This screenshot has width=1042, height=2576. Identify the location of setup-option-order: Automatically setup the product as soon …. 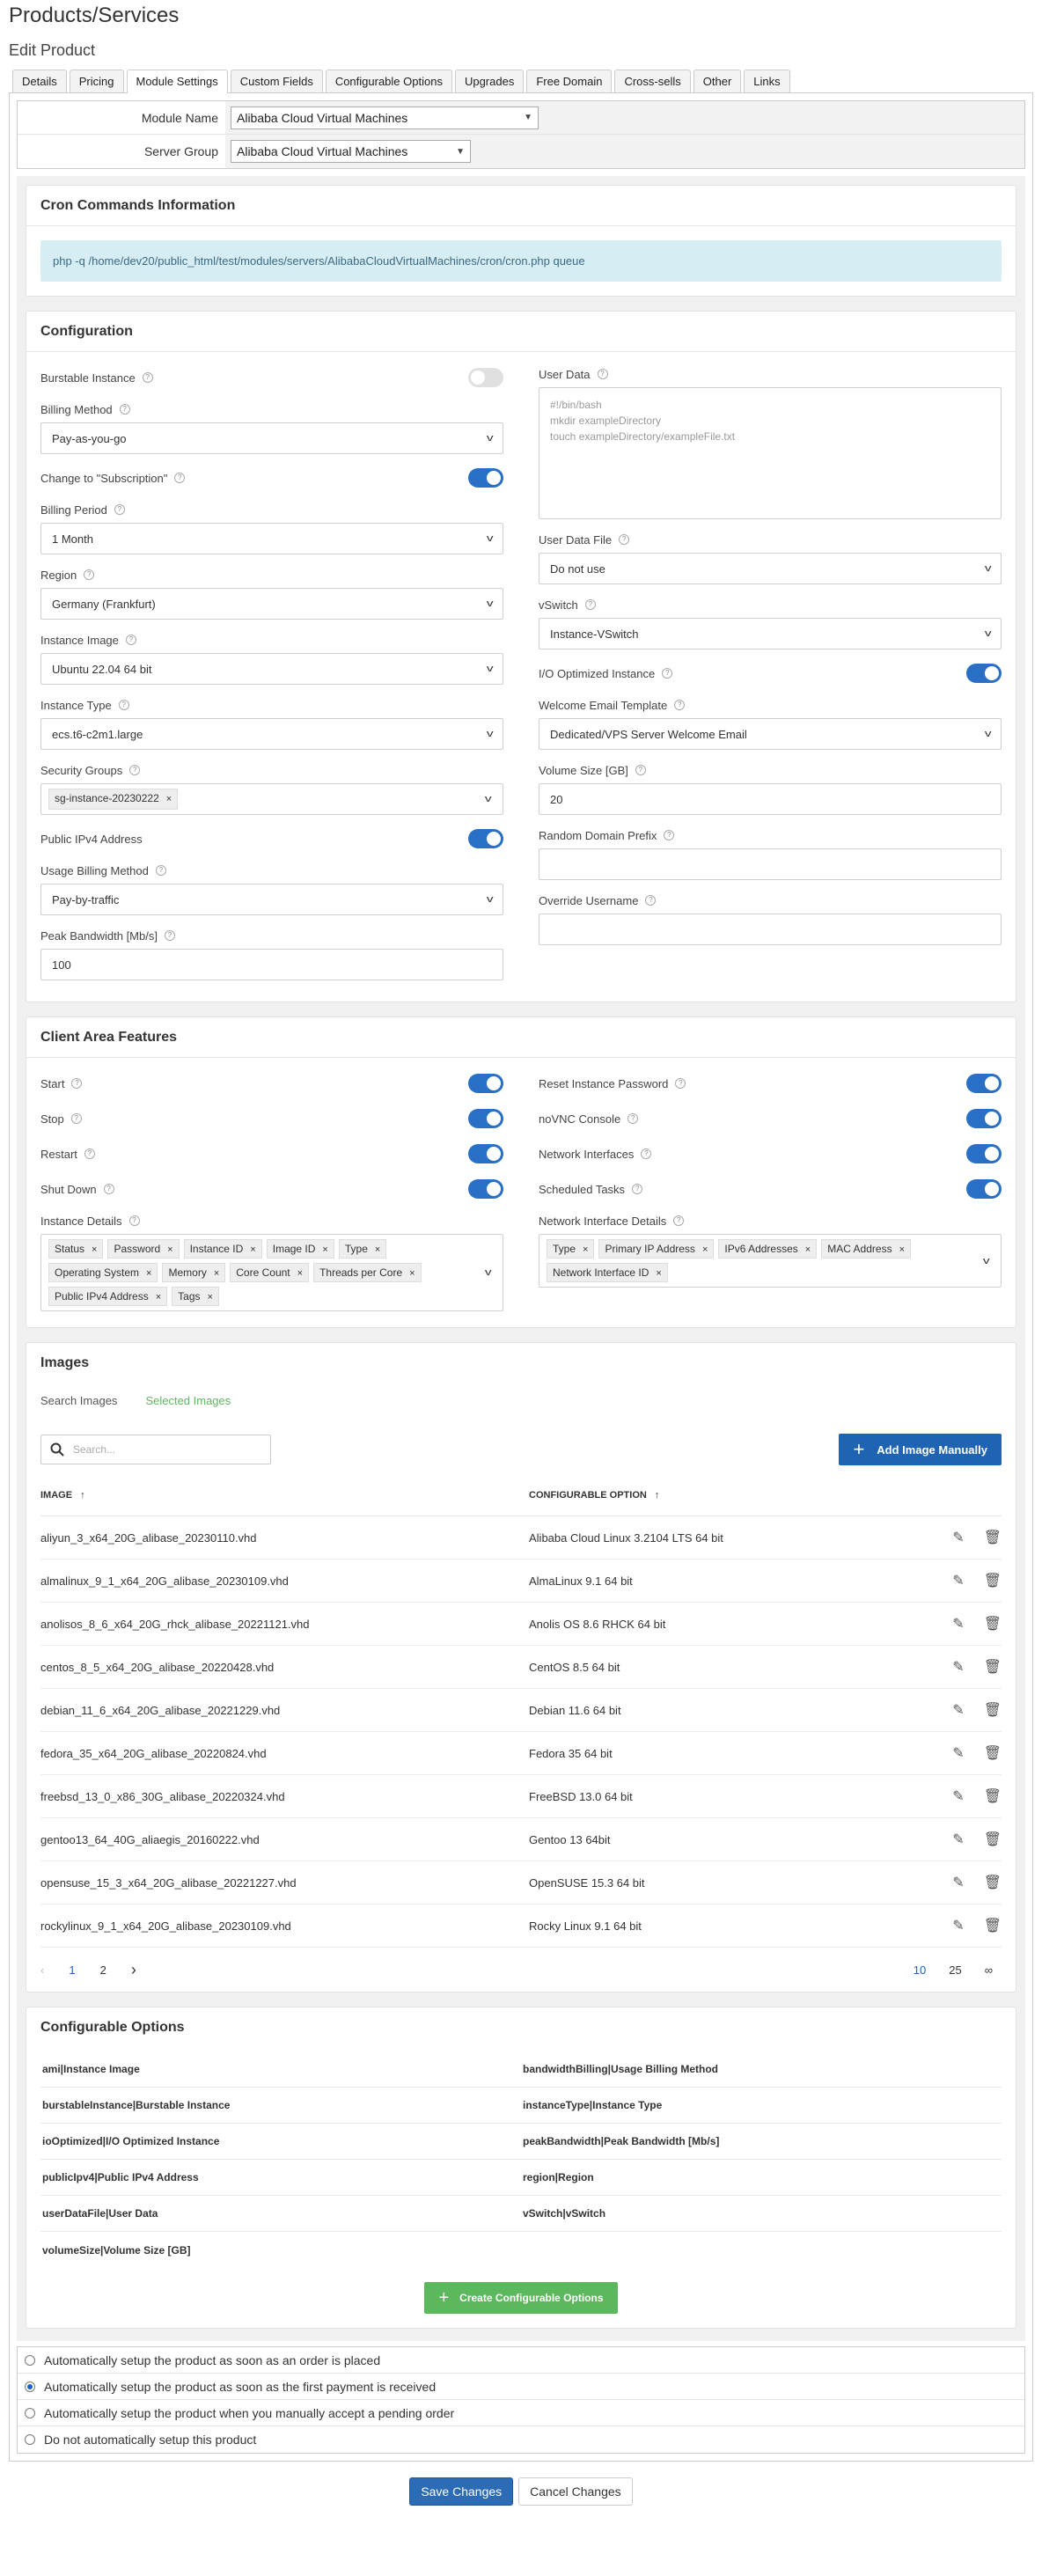
(521, 2360).